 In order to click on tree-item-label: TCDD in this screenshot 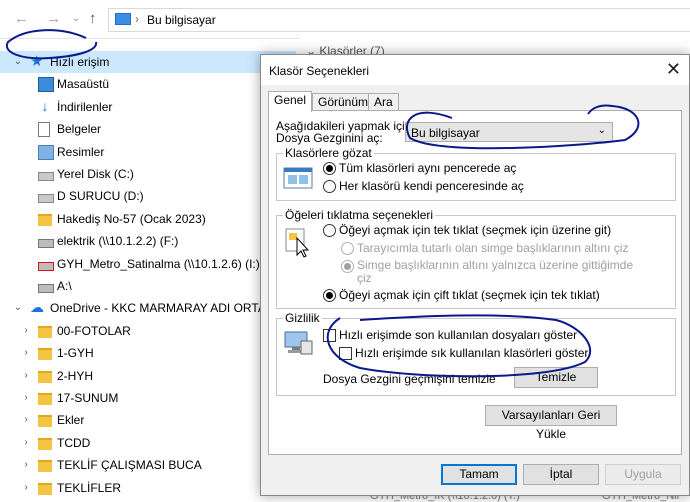, I will do `click(74, 442)`.